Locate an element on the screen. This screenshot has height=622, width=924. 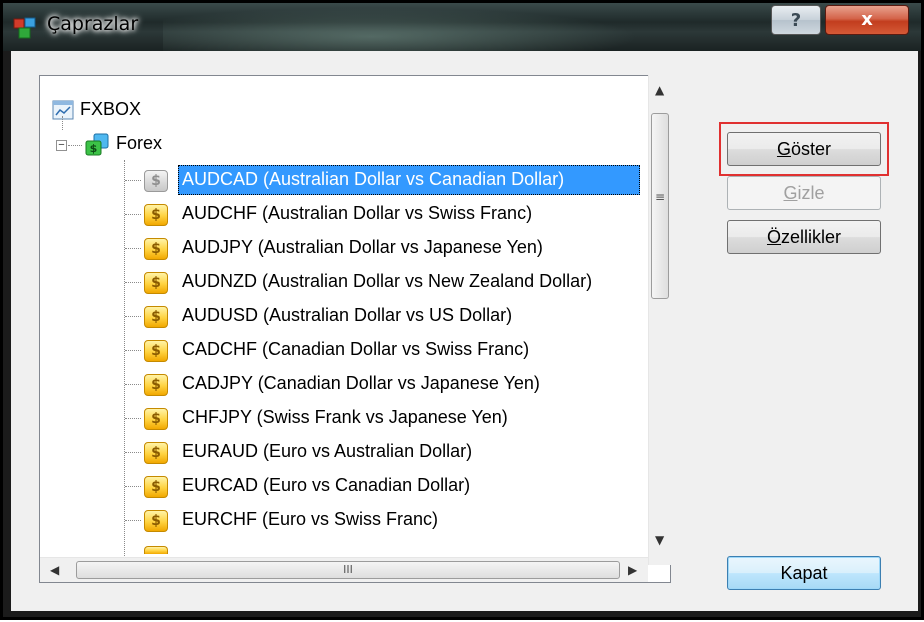
tree-item-label: CADCHF (Canadian Dollar vs Swiss Franc) is located at coordinates (356, 349).